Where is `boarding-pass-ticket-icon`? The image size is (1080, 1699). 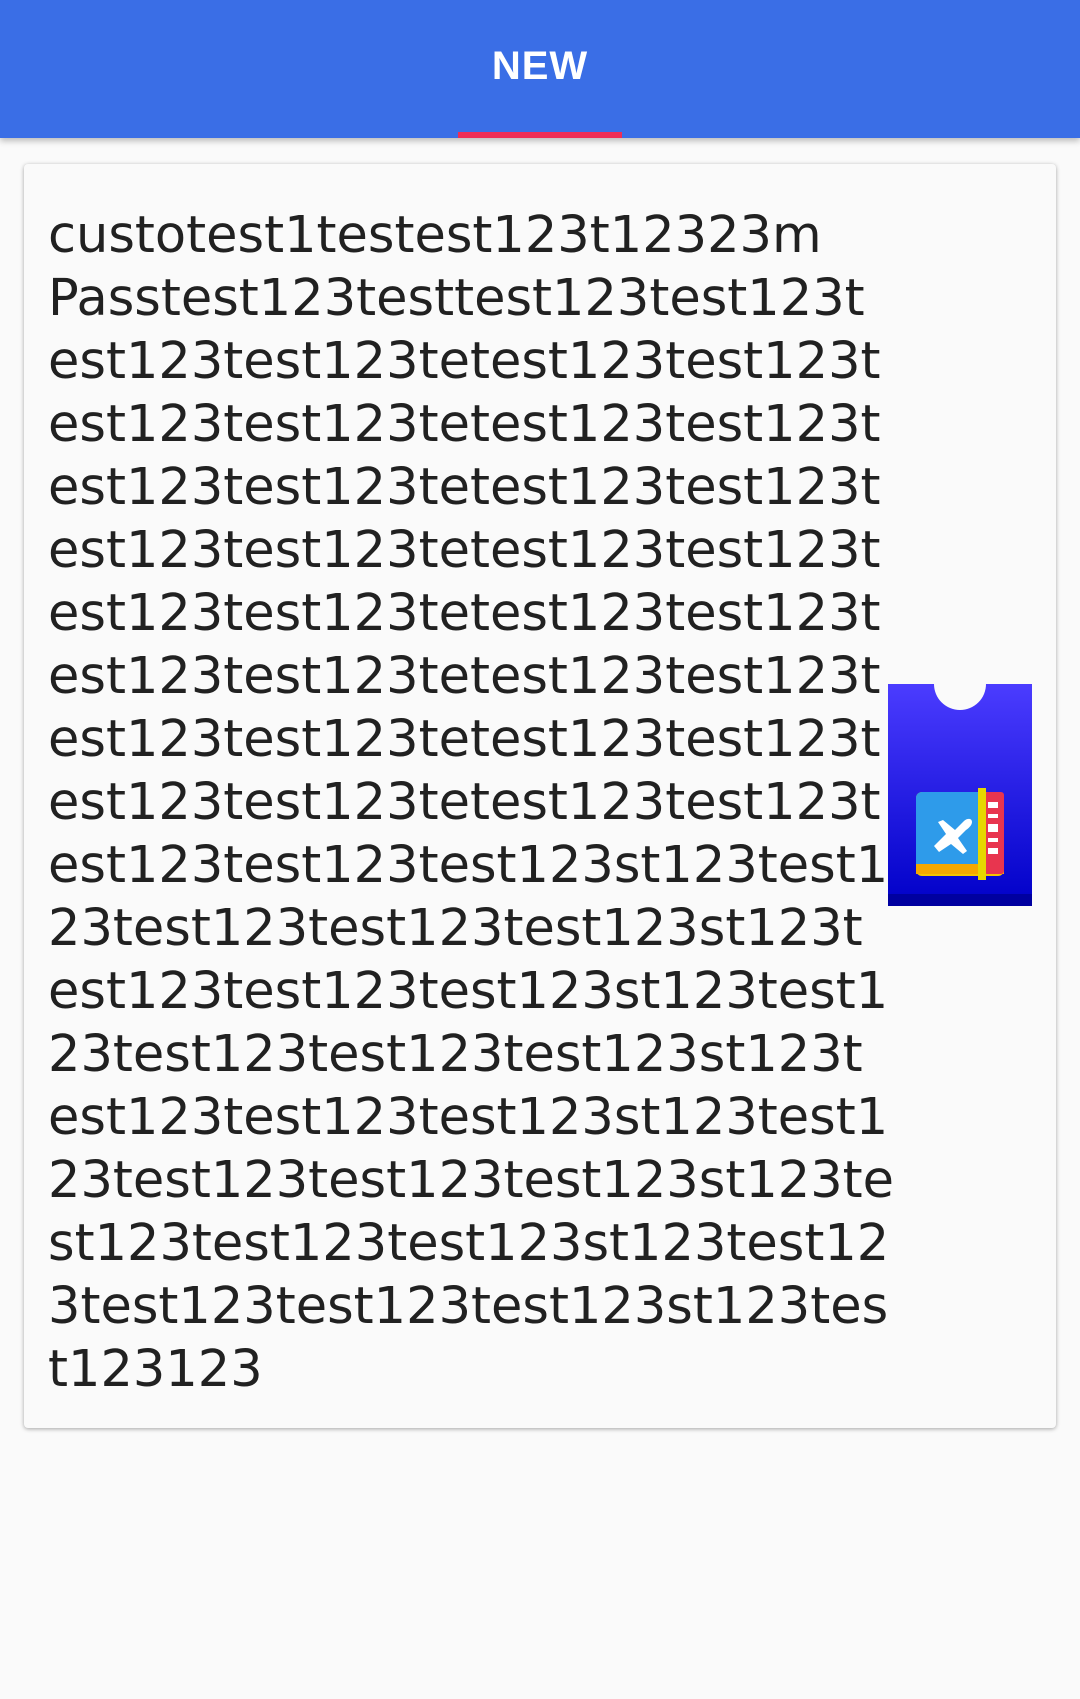
boarding-pass-ticket-icon is located at coordinates (960, 795).